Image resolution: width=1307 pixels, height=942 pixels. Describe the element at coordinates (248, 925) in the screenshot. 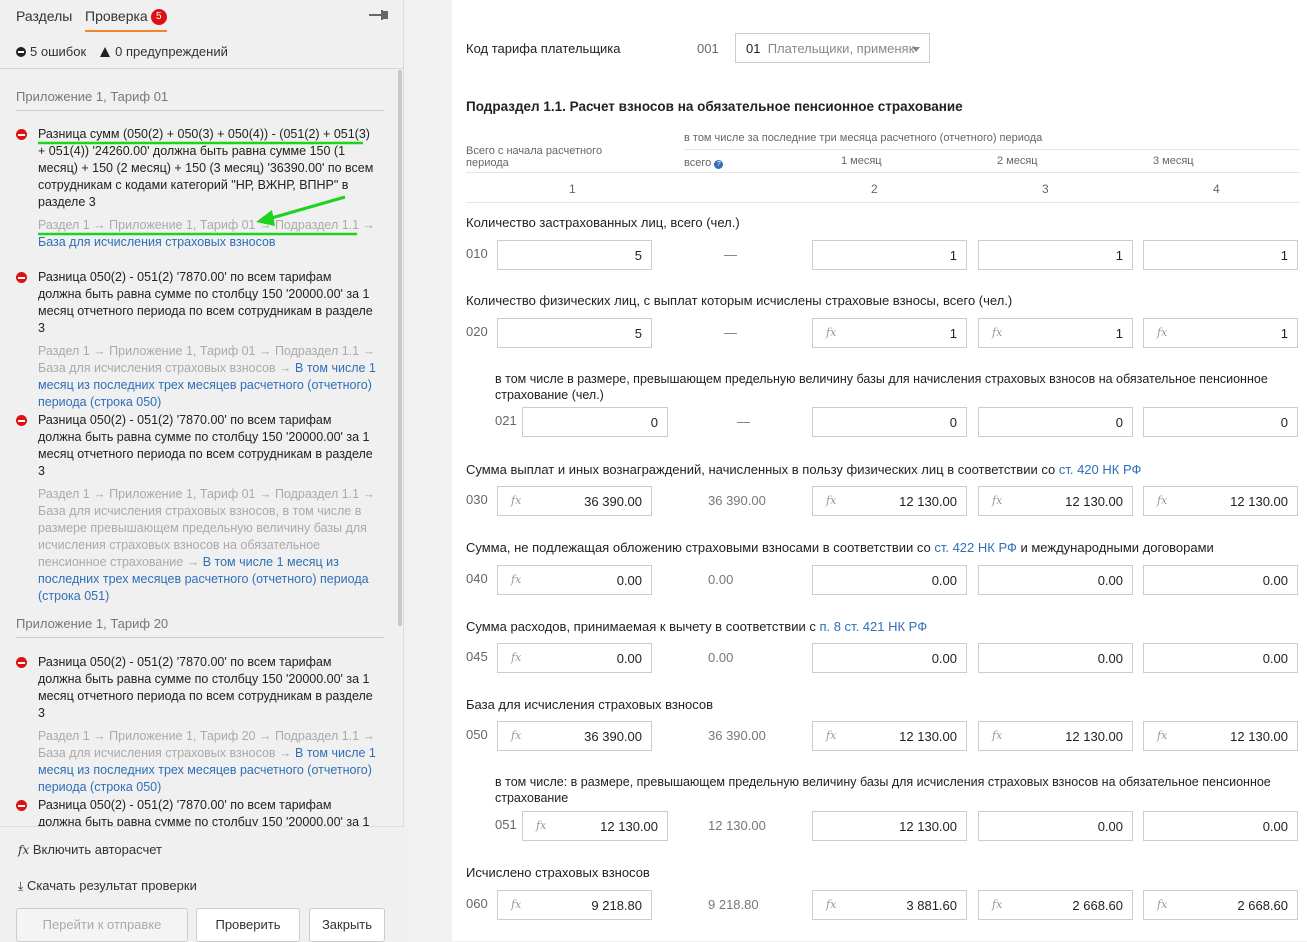

I see `verify-button: Проверить` at that location.